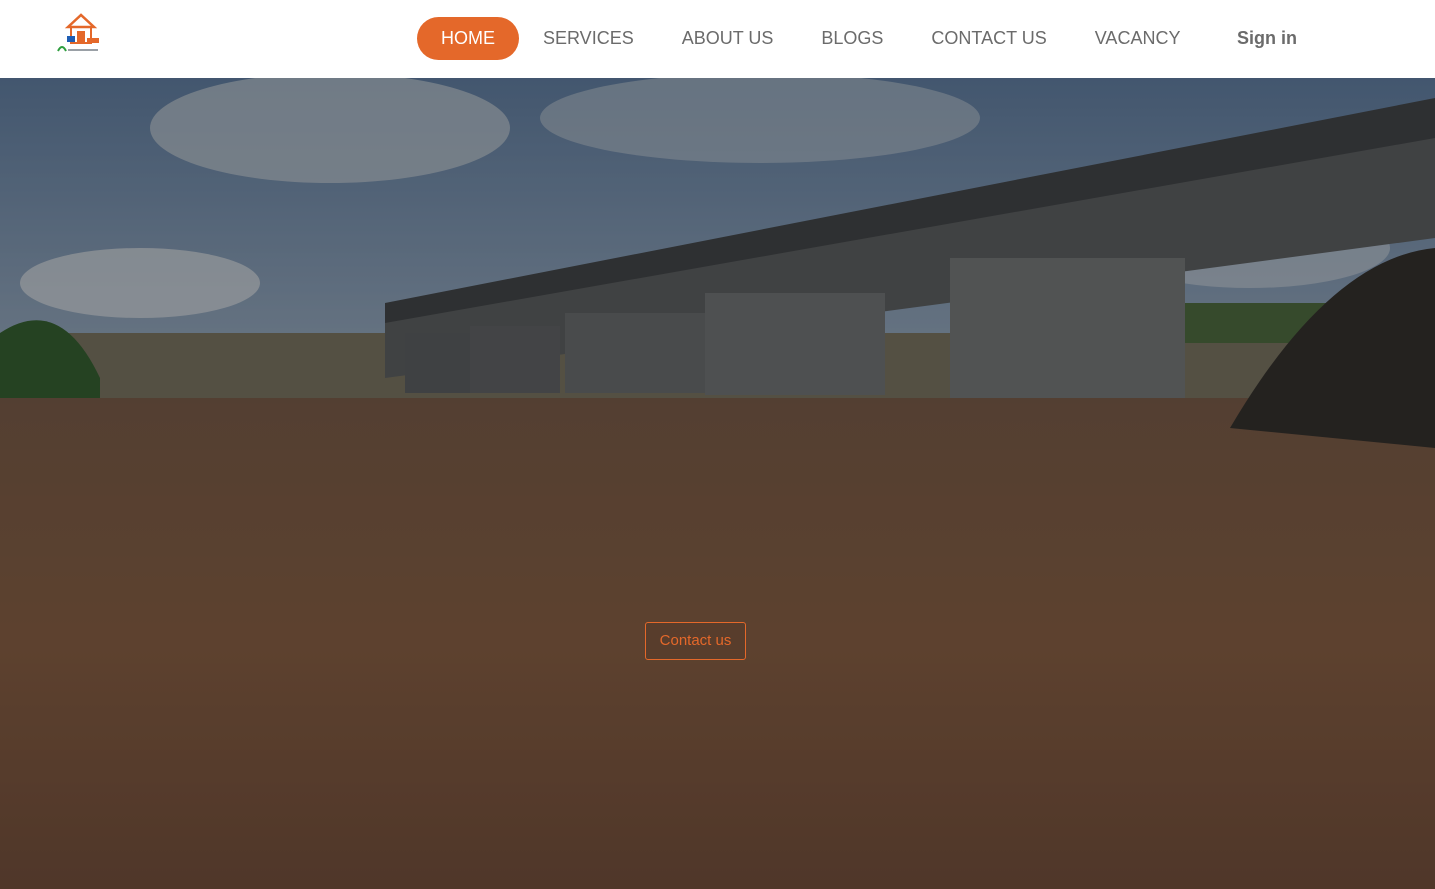 The height and width of the screenshot is (889, 1435). What do you see at coordinates (588, 38) in the screenshot?
I see `nav-services: SERVICES` at bounding box center [588, 38].